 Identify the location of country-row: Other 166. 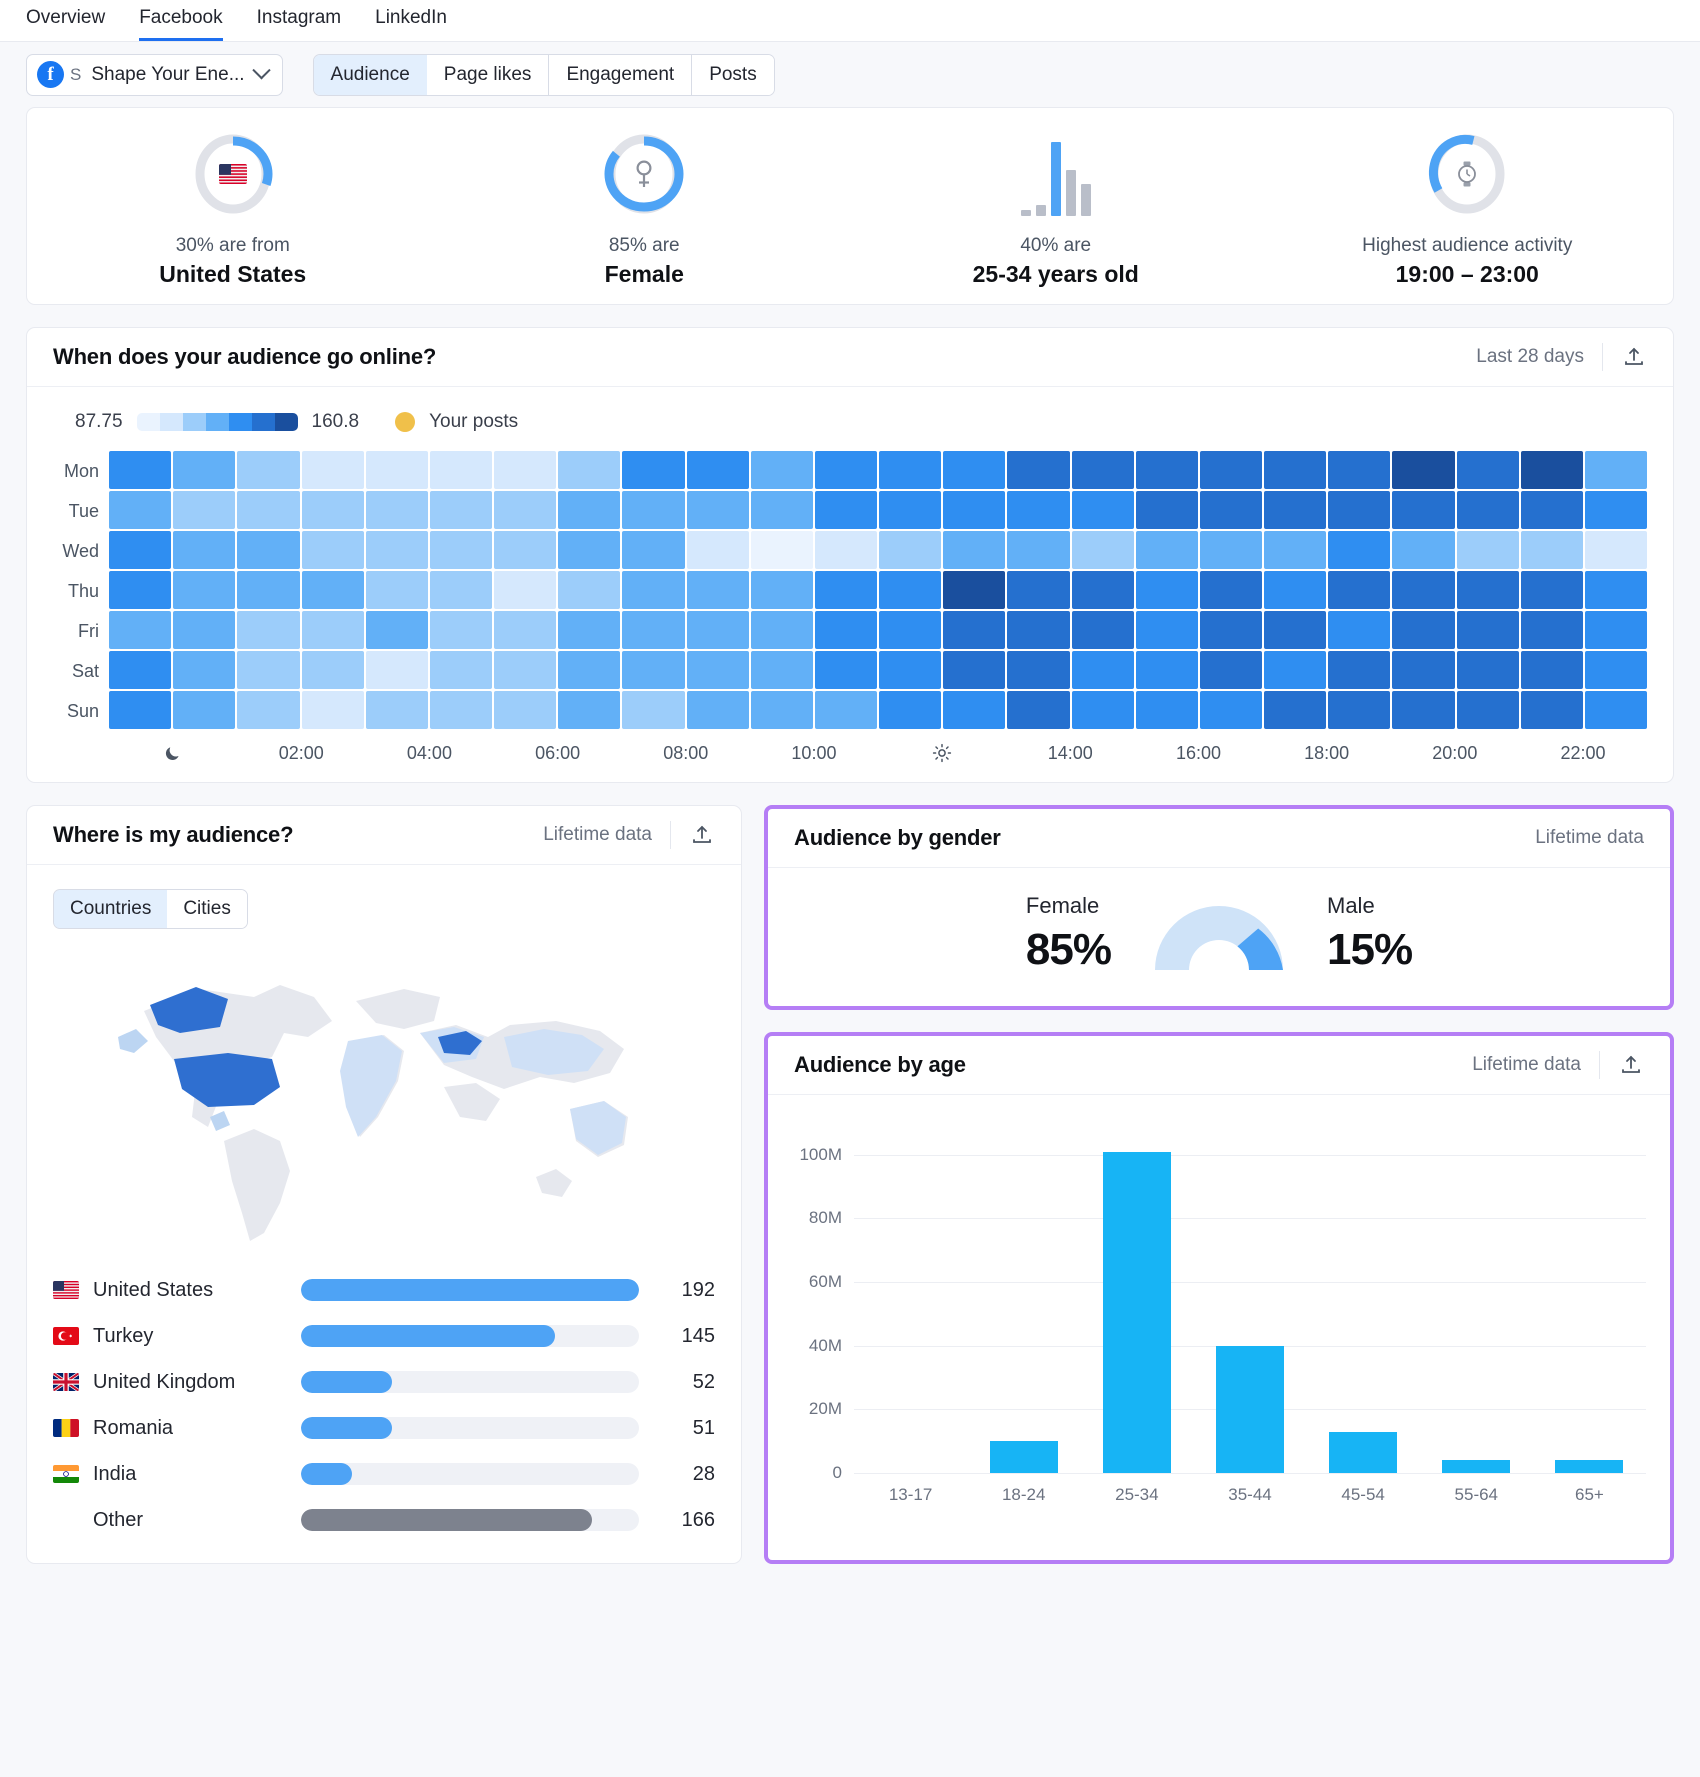
(384, 1520).